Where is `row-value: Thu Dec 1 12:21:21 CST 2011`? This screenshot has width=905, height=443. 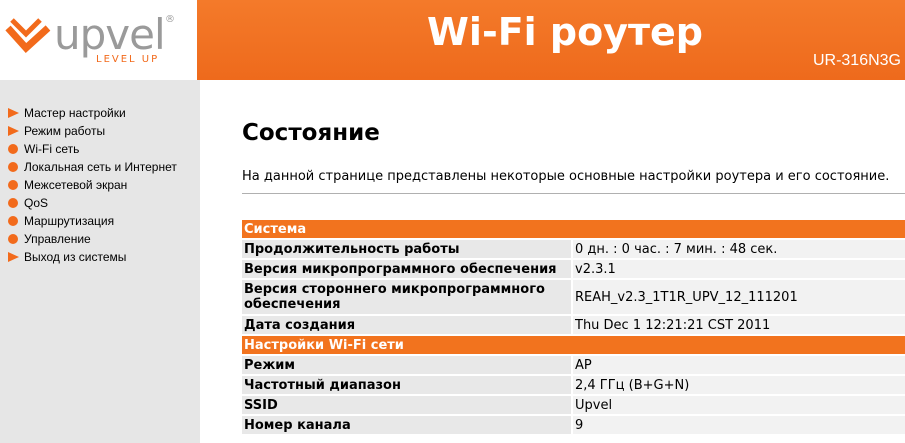
row-value: Thu Dec 1 12:21:21 CST 2011 is located at coordinates (738, 325).